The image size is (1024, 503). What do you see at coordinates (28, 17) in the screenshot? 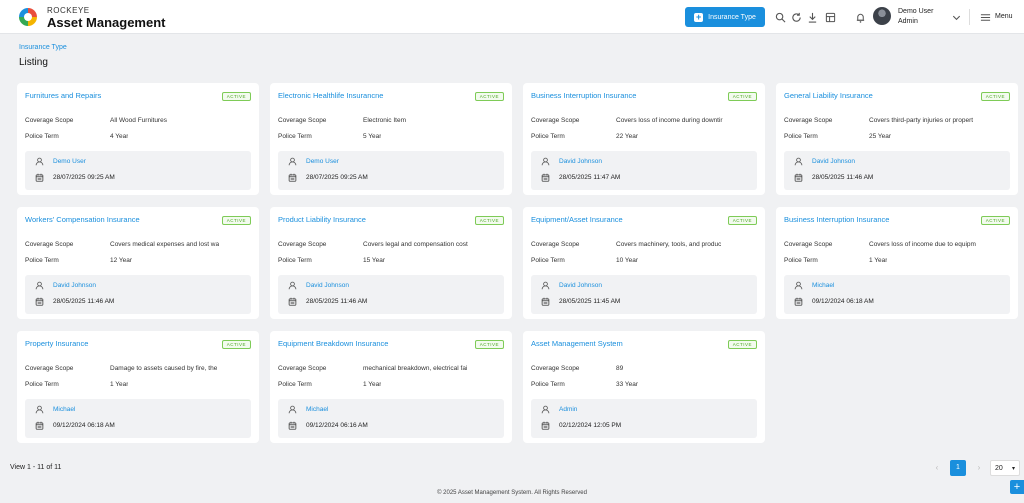
I see `brand-logo-icon` at bounding box center [28, 17].